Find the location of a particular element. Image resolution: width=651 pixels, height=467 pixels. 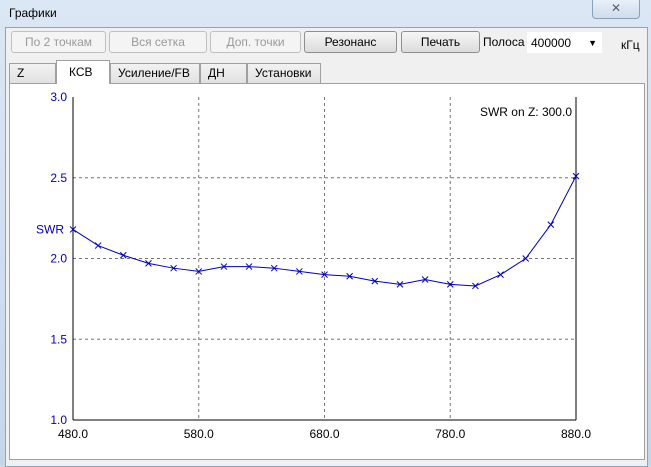

chart-title: SWR on Z: 300.0 is located at coordinates (526, 112).